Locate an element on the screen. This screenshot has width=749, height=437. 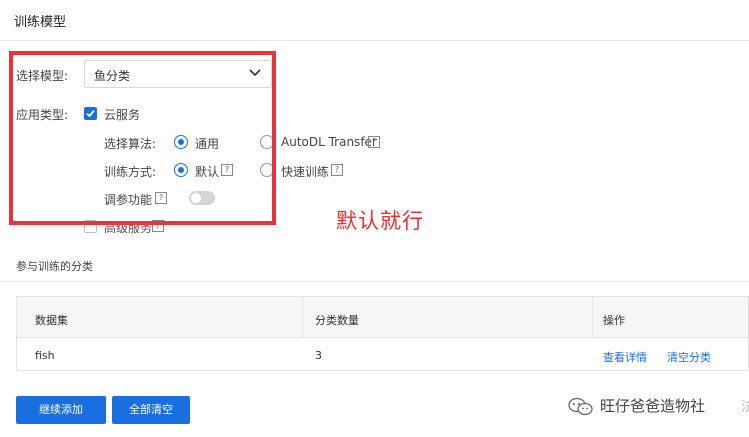
watermark-text: 旺仔爸爸造物社 is located at coordinates (653, 406).